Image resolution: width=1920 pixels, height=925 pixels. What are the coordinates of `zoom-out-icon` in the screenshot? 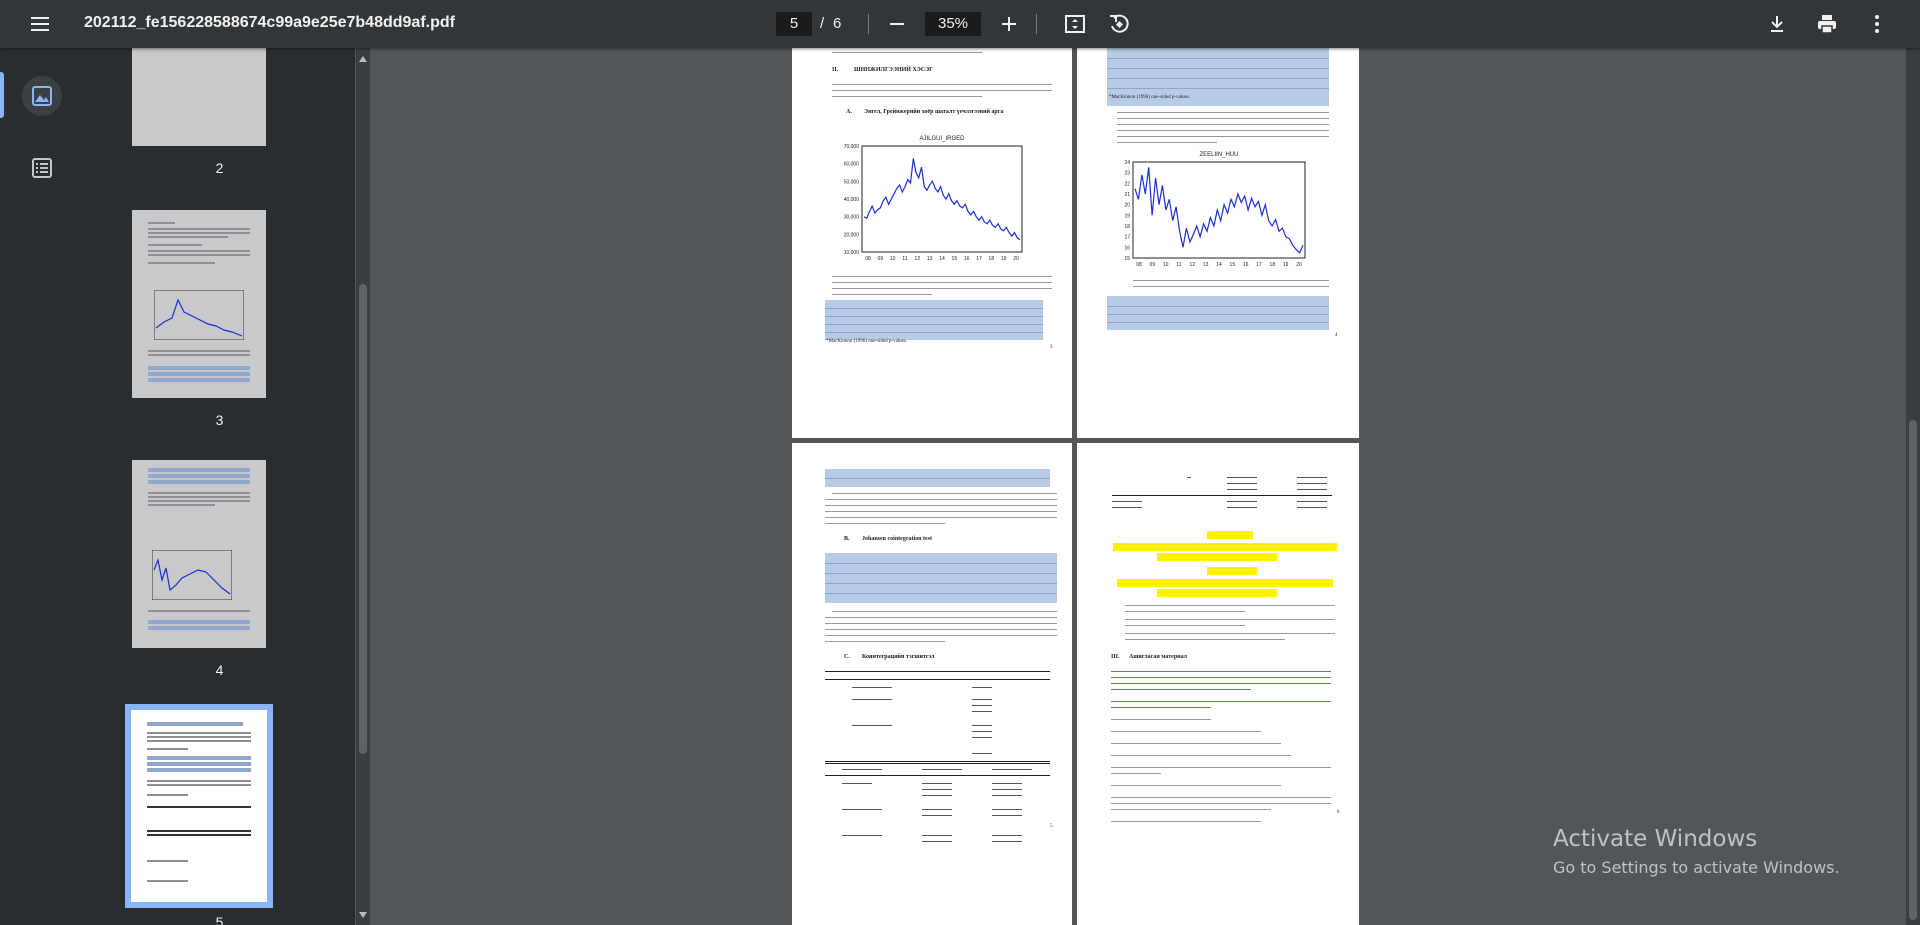 It's located at (897, 24).